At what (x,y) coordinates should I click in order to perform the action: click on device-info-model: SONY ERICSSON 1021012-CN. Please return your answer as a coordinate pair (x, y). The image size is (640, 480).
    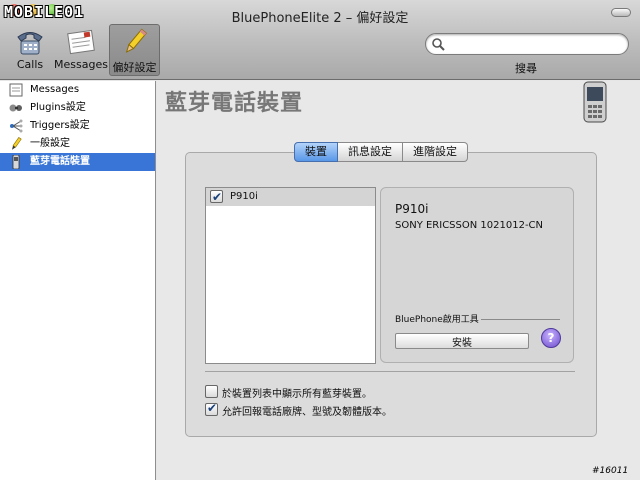
    Looking at the image, I should click on (469, 225).